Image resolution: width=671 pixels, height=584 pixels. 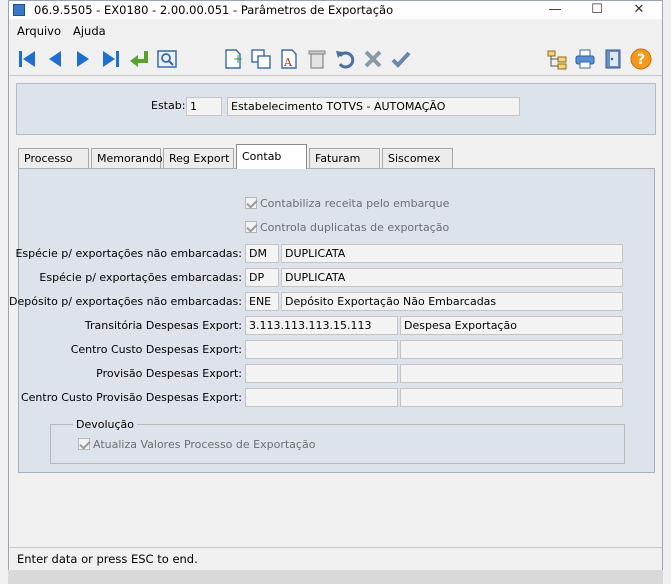 I want to click on provisao-label: Provisão Despesas Export:, so click(x=169, y=373).